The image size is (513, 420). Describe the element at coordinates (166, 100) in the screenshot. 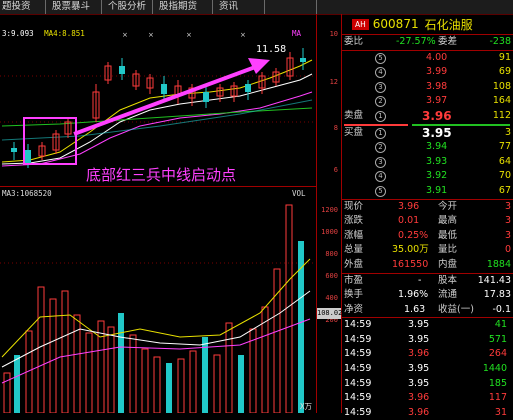

I see `trend-arrow` at that location.